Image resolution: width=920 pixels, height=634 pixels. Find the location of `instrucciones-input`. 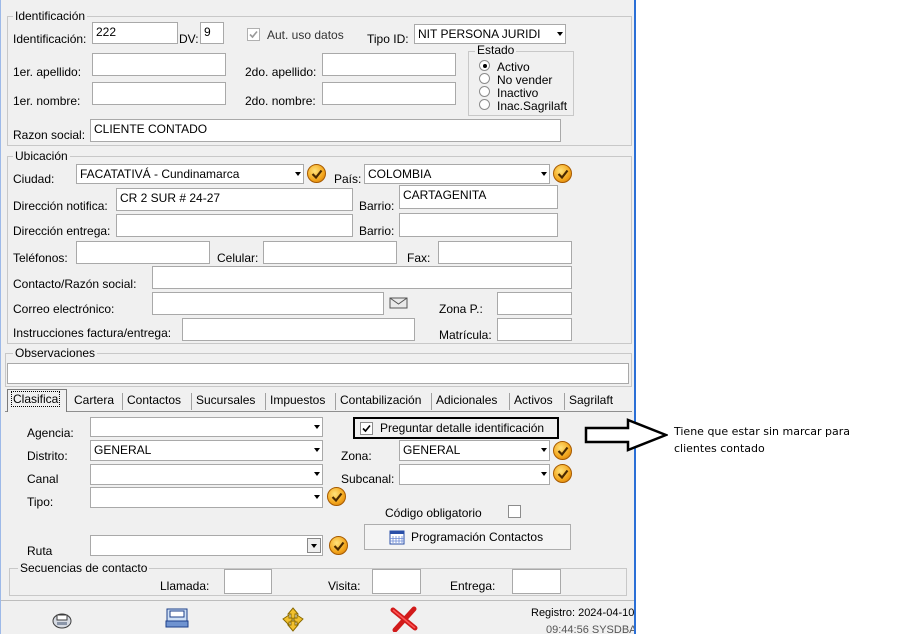

instrucciones-input is located at coordinates (298, 329).